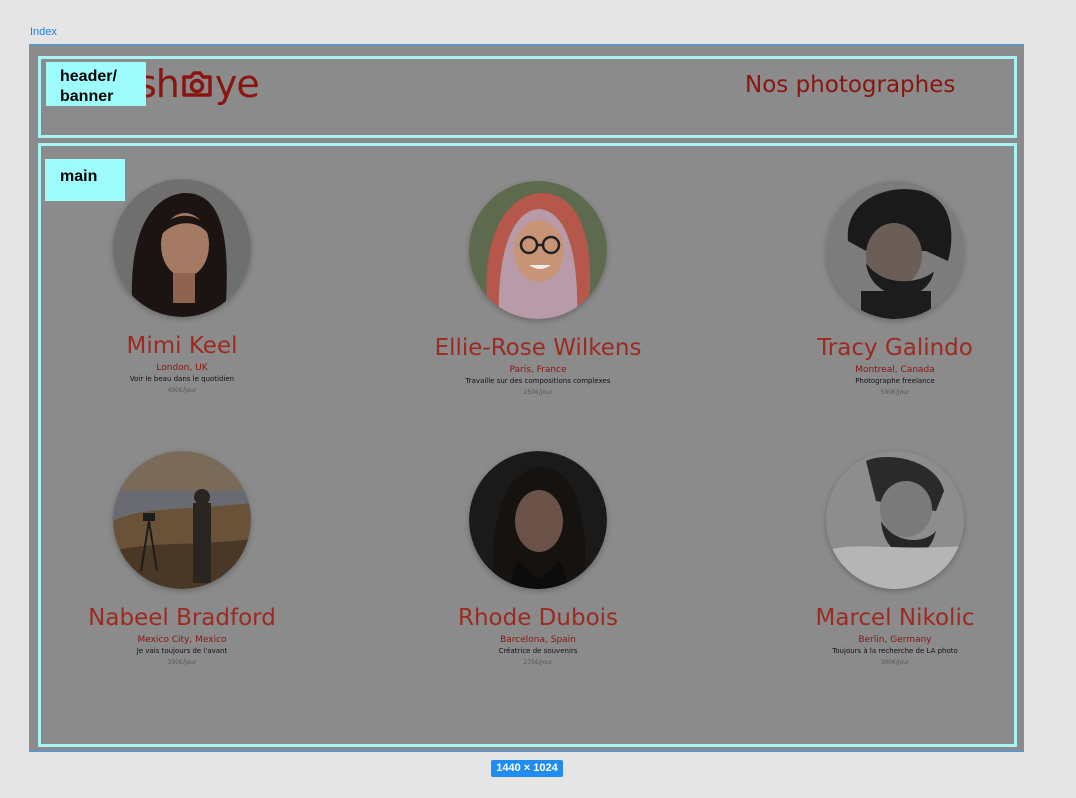 This screenshot has width=1076, height=798. I want to click on photographer-location: Montreal, Canada, so click(895, 370).